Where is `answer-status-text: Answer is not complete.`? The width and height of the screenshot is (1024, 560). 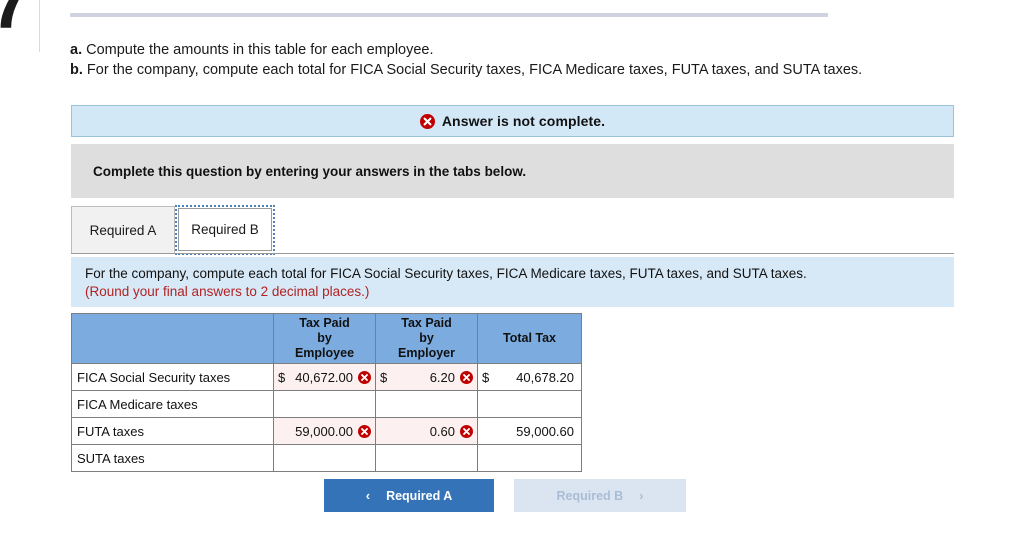
answer-status-text: Answer is not complete. is located at coordinates (523, 121).